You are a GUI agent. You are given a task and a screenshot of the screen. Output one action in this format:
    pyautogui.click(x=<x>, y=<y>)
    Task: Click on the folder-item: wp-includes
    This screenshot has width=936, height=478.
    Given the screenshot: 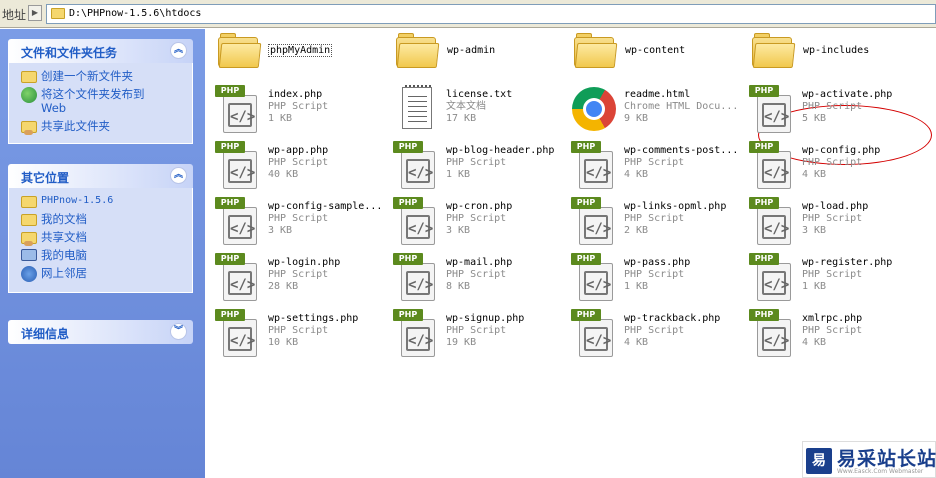 What is the action you would take?
    pyautogui.click(x=833, y=57)
    